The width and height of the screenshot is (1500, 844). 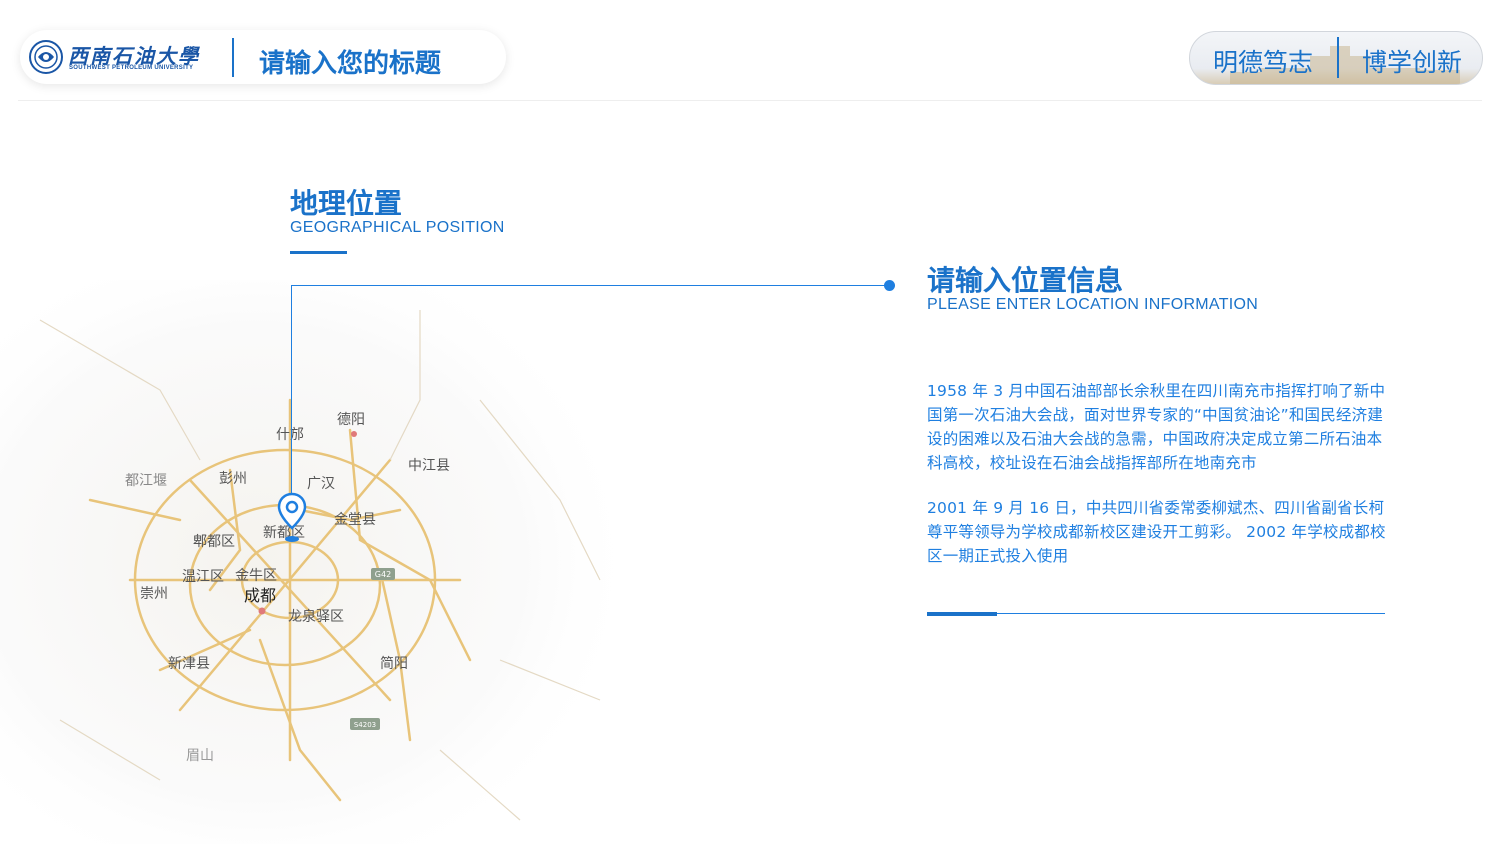 I want to click on info-title: 请输入位置信息, so click(x=1025, y=280).